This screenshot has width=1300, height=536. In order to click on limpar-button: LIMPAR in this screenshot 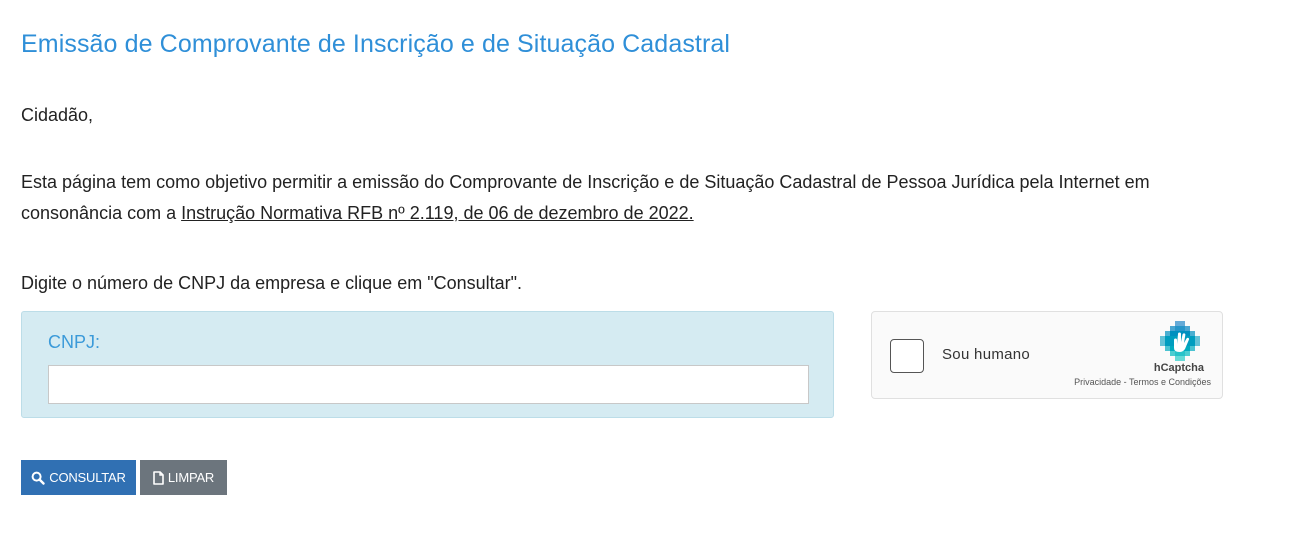, I will do `click(183, 477)`.